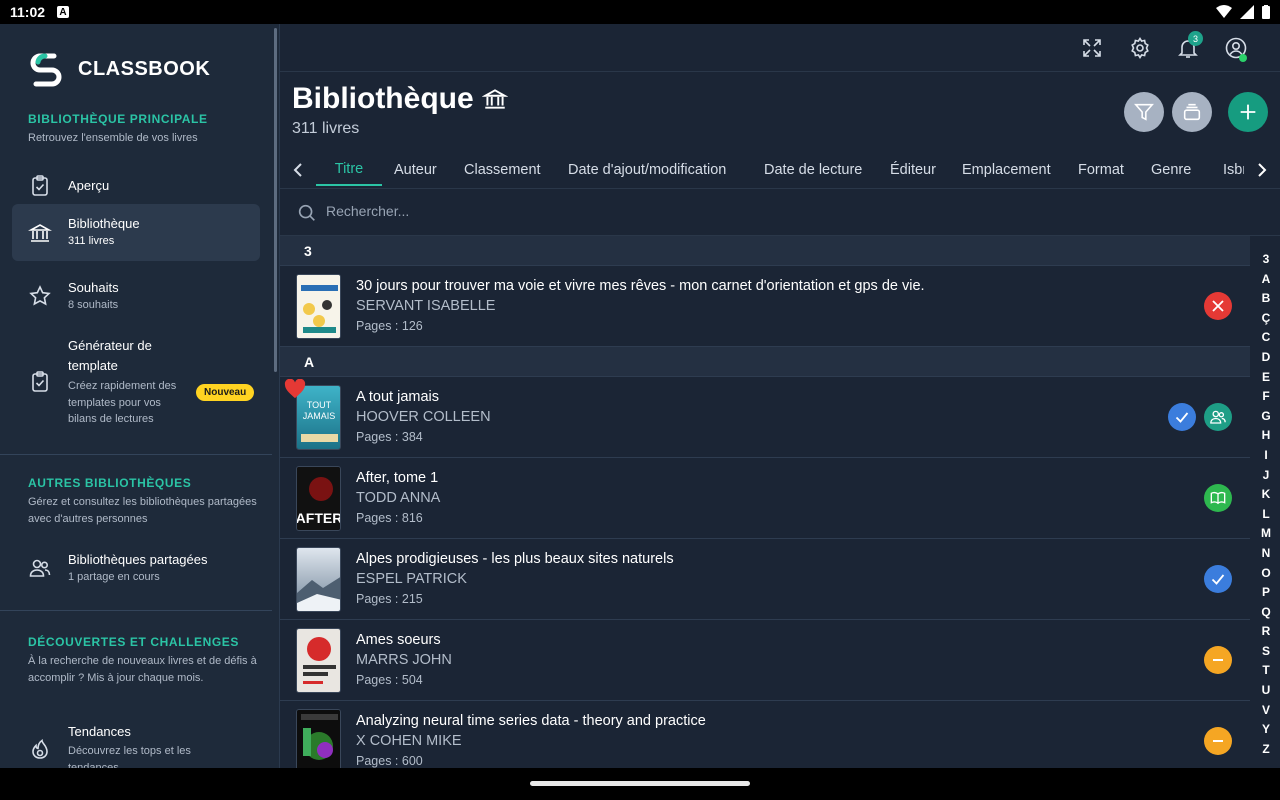 Image resolution: width=1280 pixels, height=800 pixels. I want to click on open-book-icon, so click(1218, 498).